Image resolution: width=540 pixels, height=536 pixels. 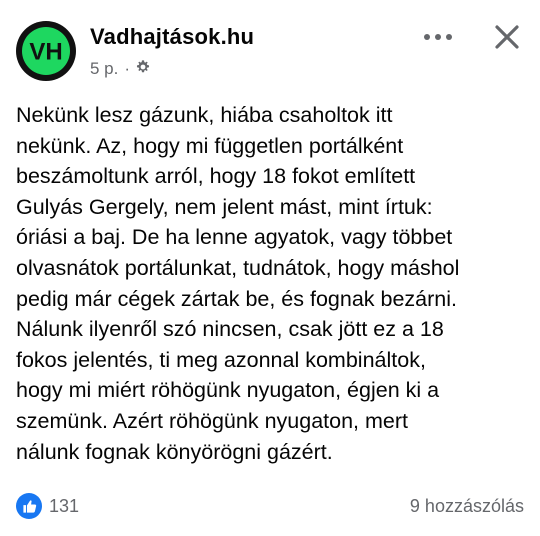 I want to click on page-name-link: Vadhajtások.hu, so click(x=172, y=37).